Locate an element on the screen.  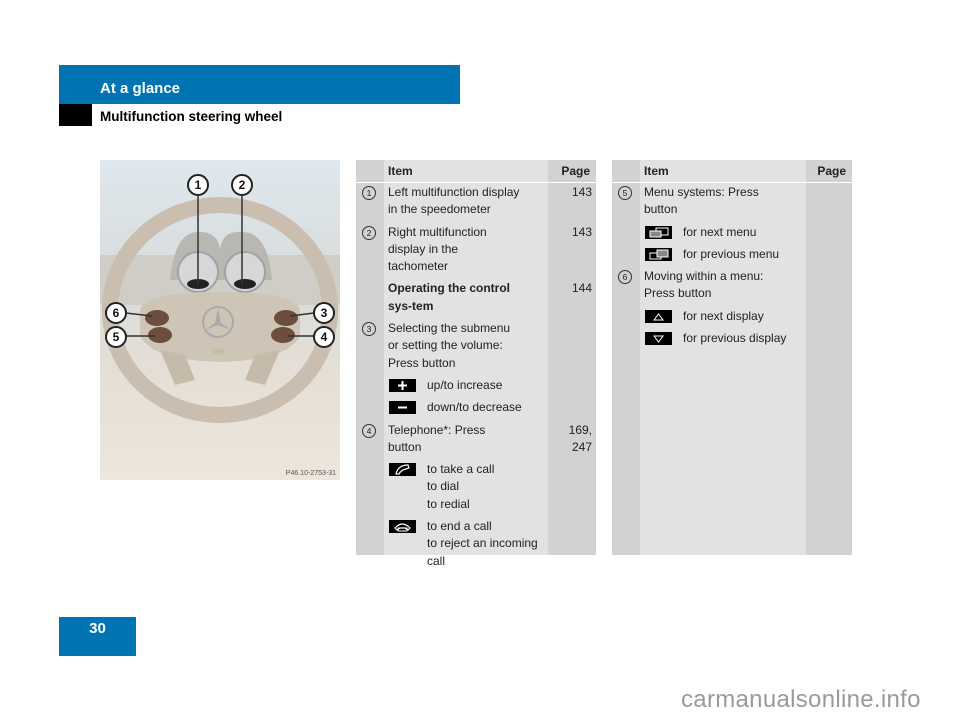
section-title: At a glance is located at coordinates (140, 88).